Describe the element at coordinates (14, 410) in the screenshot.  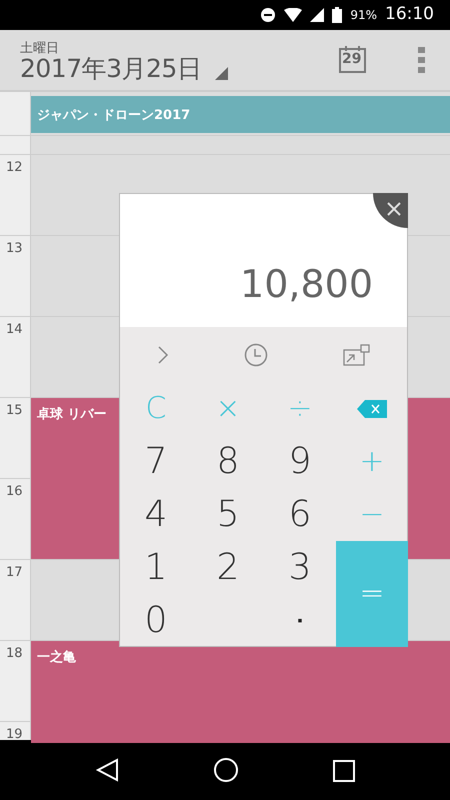
I see `hour-label: 15` at that location.